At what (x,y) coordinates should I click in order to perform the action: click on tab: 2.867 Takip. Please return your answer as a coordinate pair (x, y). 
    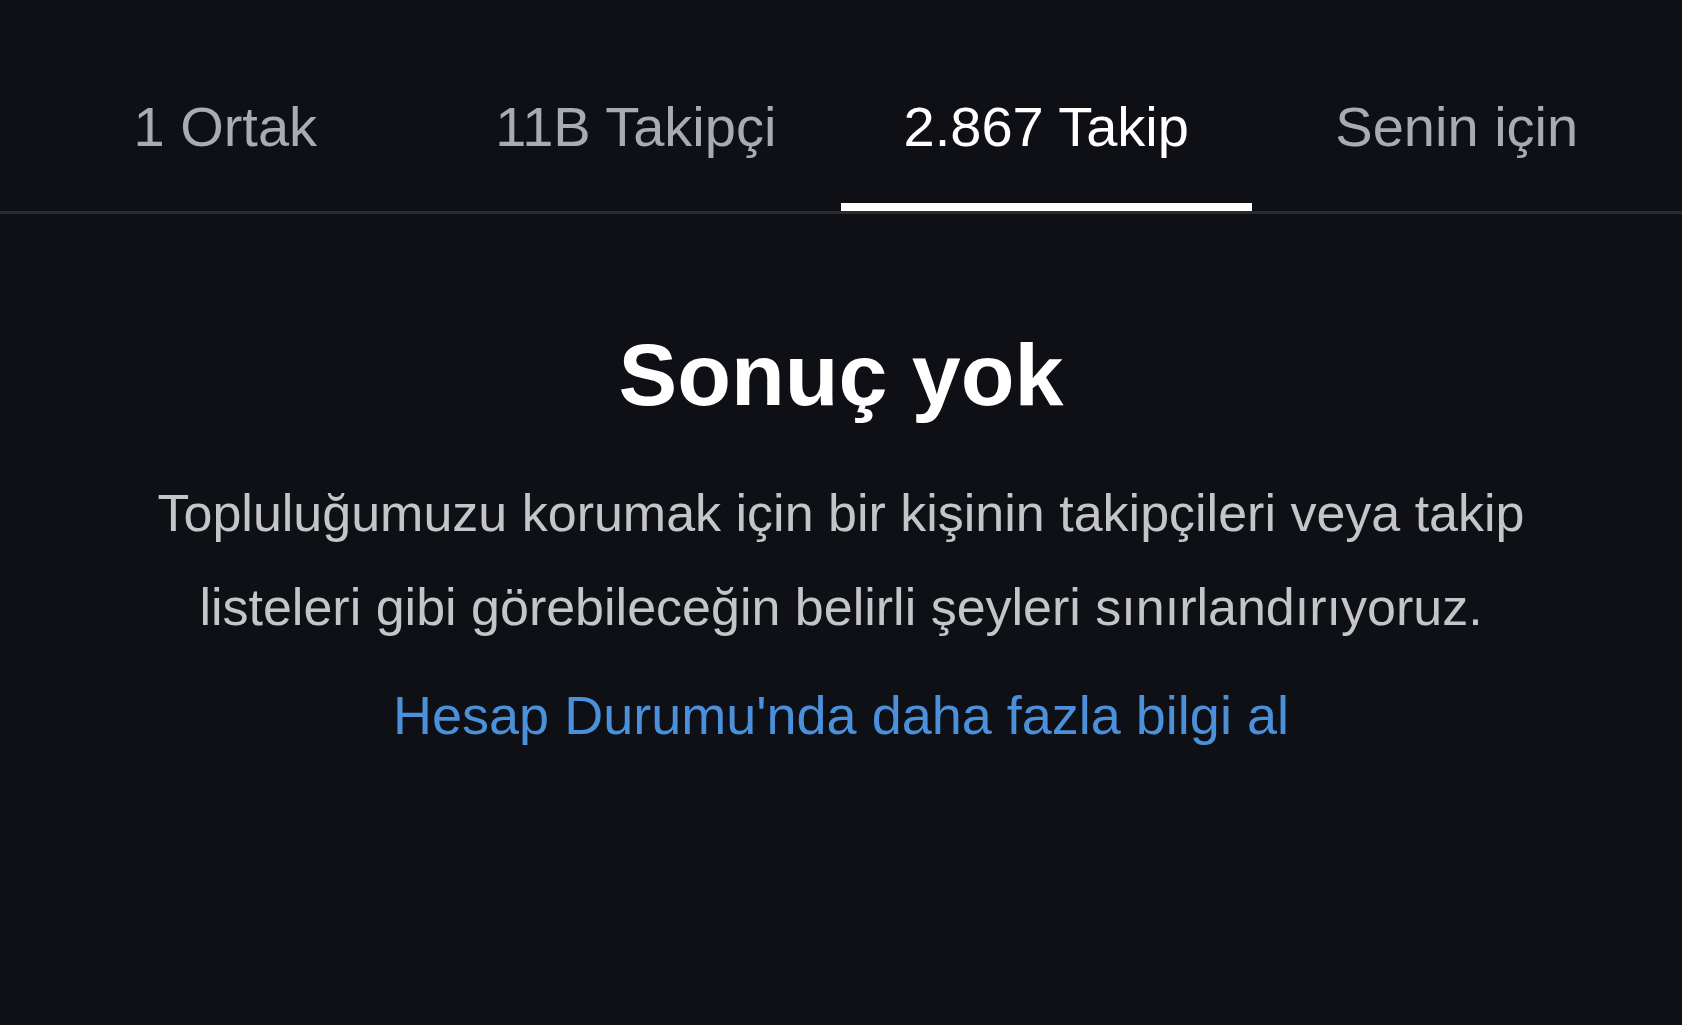
    Looking at the image, I should click on (1046, 140).